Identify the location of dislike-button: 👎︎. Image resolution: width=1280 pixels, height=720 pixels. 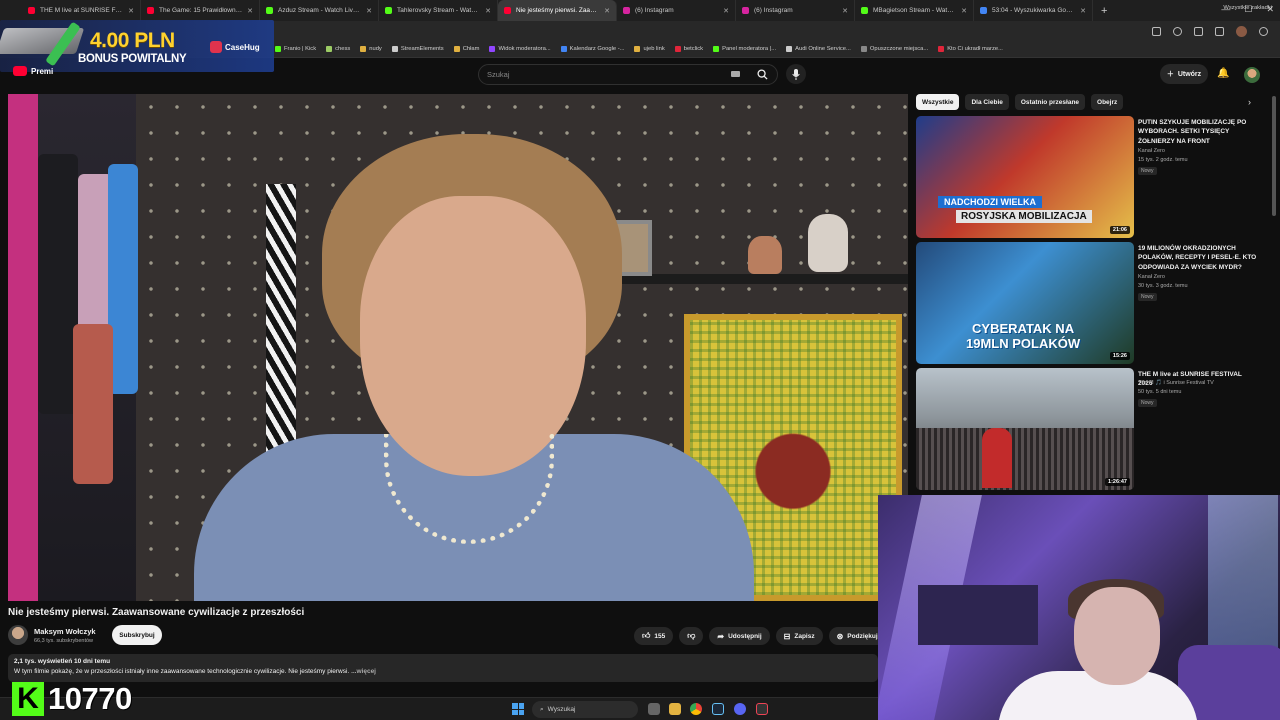
(691, 636).